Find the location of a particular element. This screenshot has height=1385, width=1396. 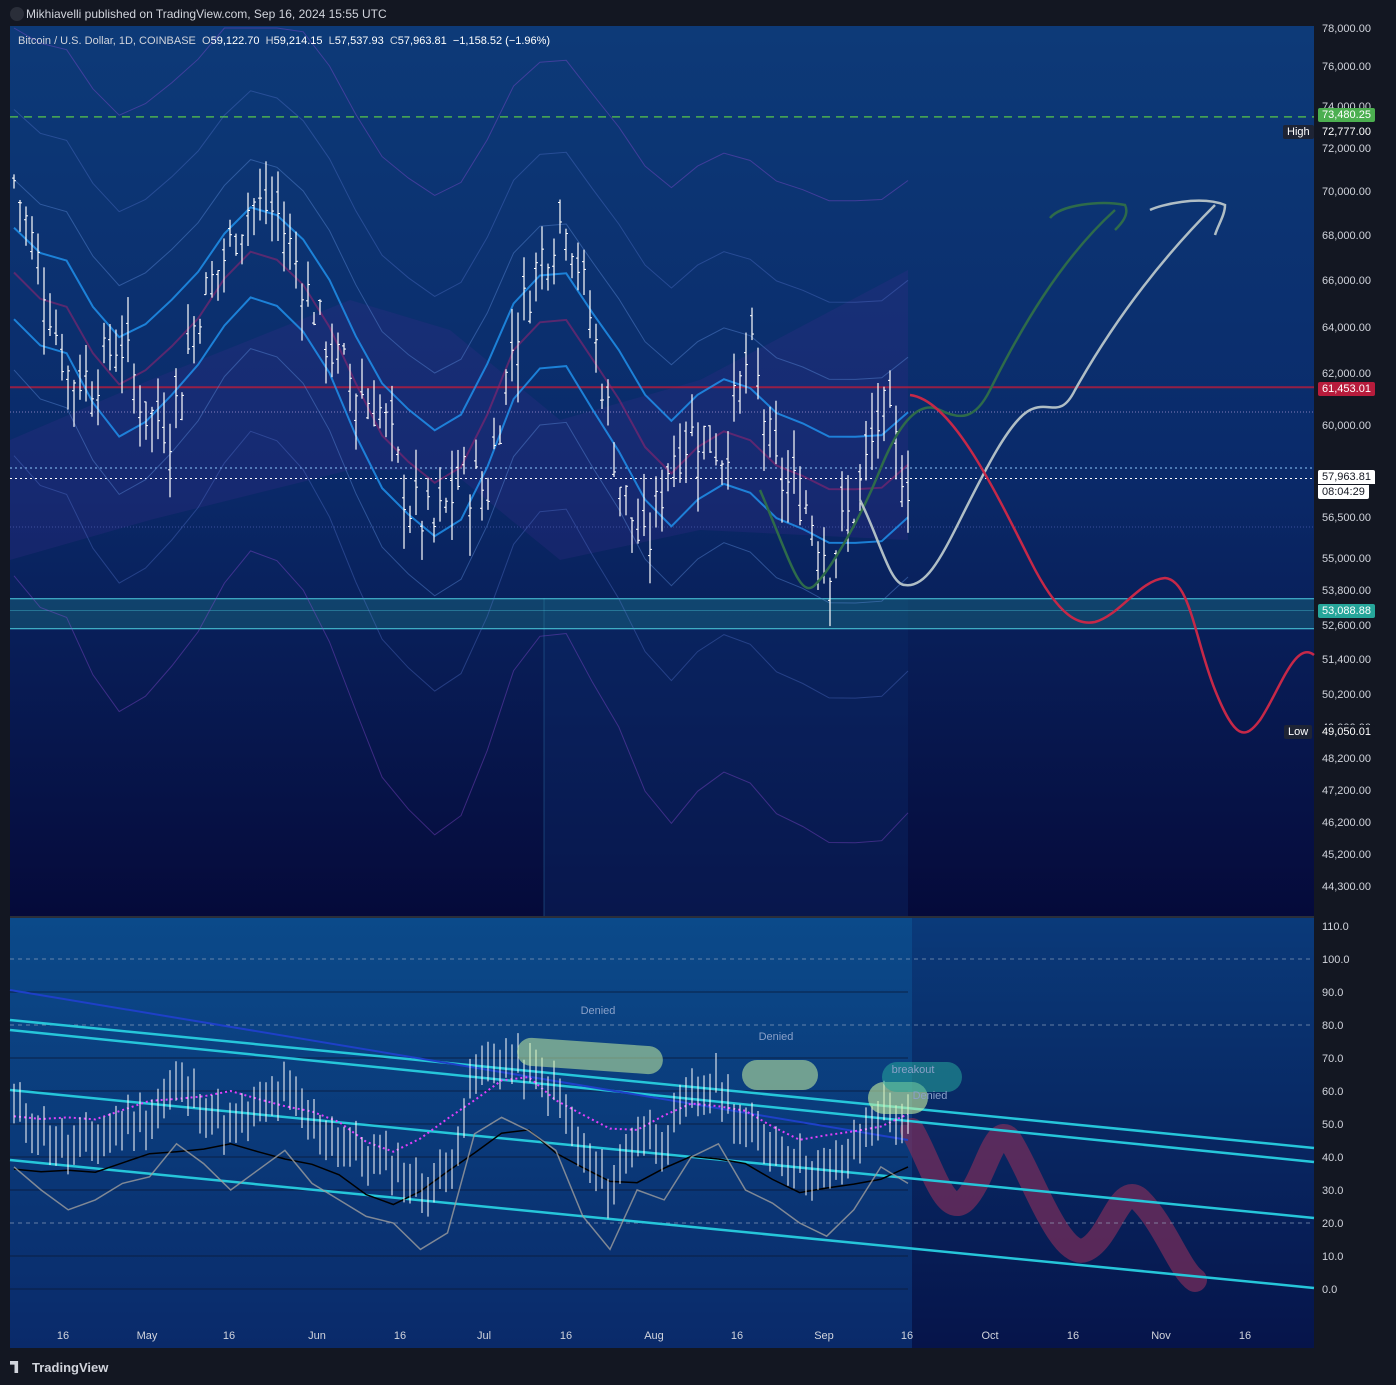

price-tick-label: 45,200.00 is located at coordinates (1346, 855).